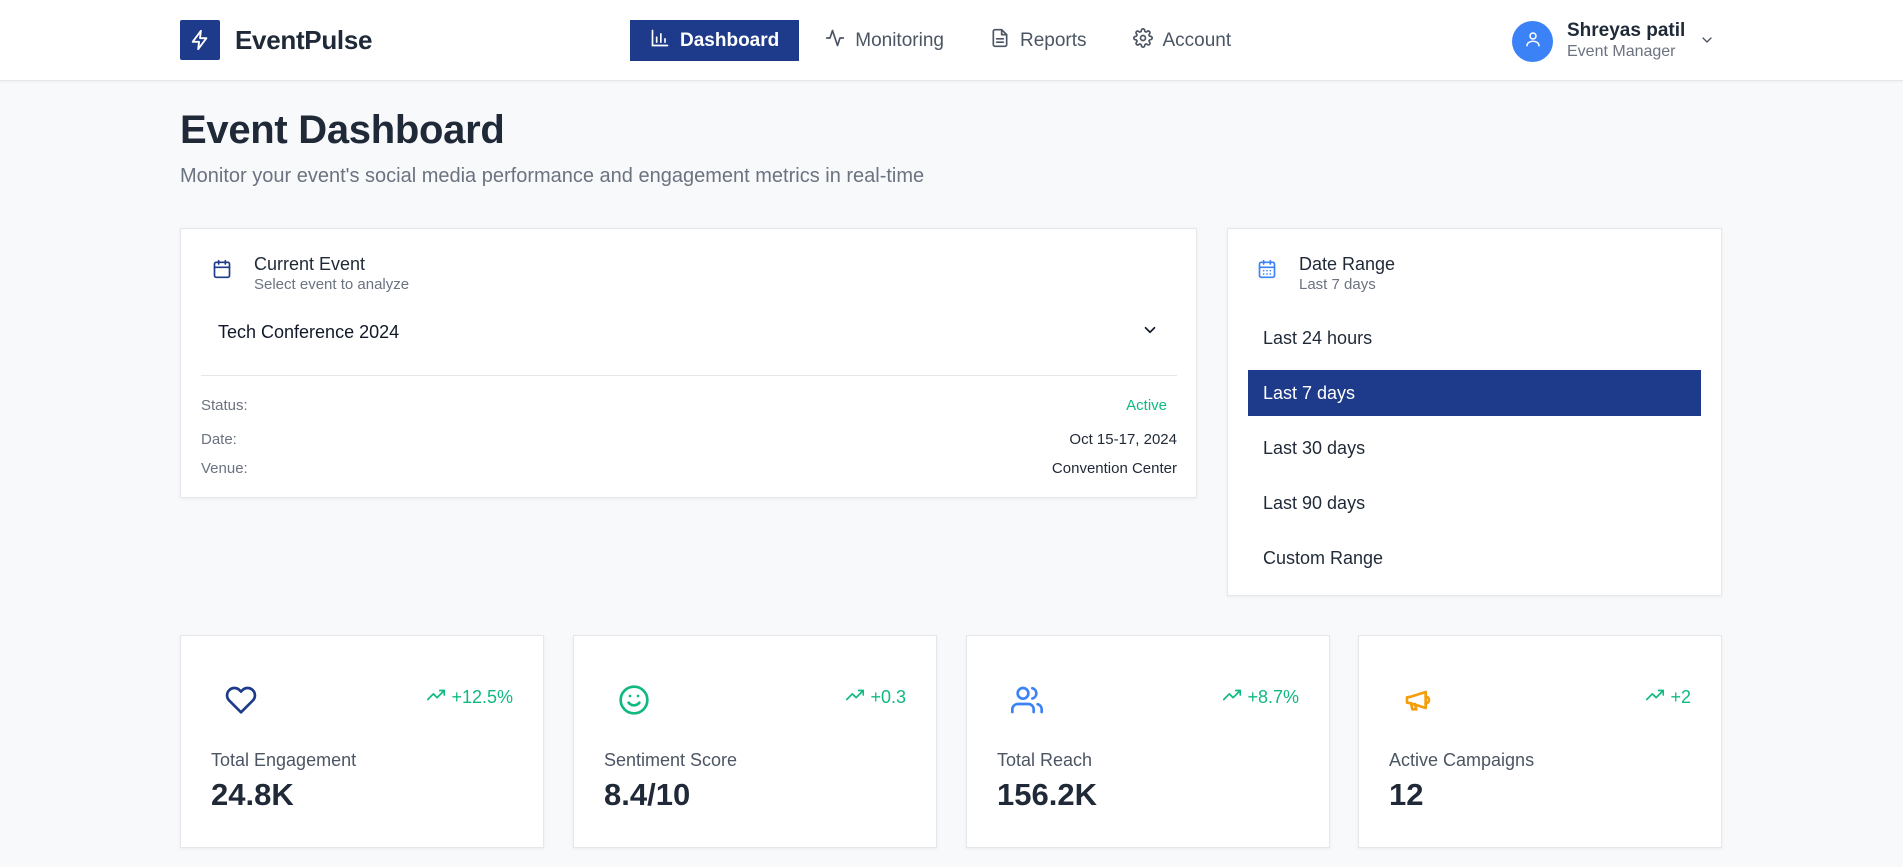  Describe the element at coordinates (755, 741) in the screenshot. I see `metric-card-sentiment: +0.3 Sentiment Score 8.4/10` at that location.